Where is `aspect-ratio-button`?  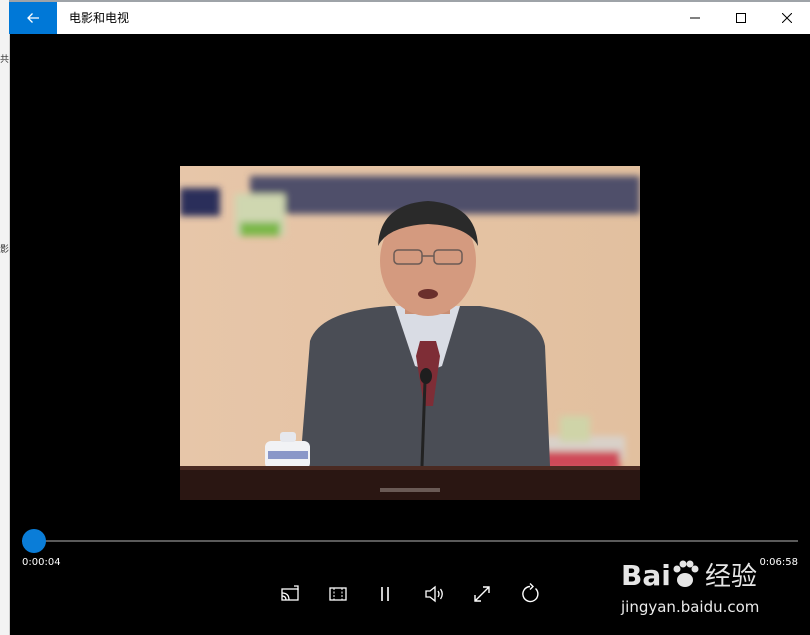
aspect-ratio-button is located at coordinates (338, 594).